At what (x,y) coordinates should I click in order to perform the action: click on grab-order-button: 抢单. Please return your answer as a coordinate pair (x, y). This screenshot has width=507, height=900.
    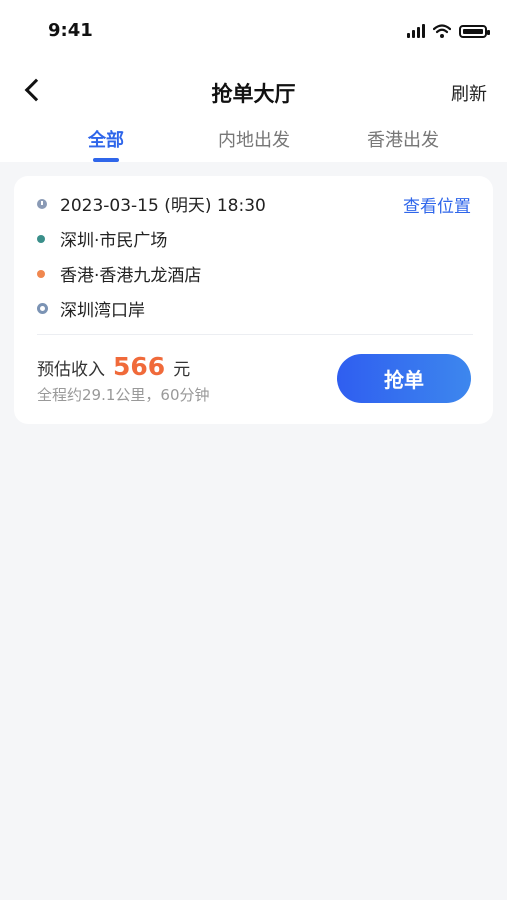
    Looking at the image, I should click on (404, 378).